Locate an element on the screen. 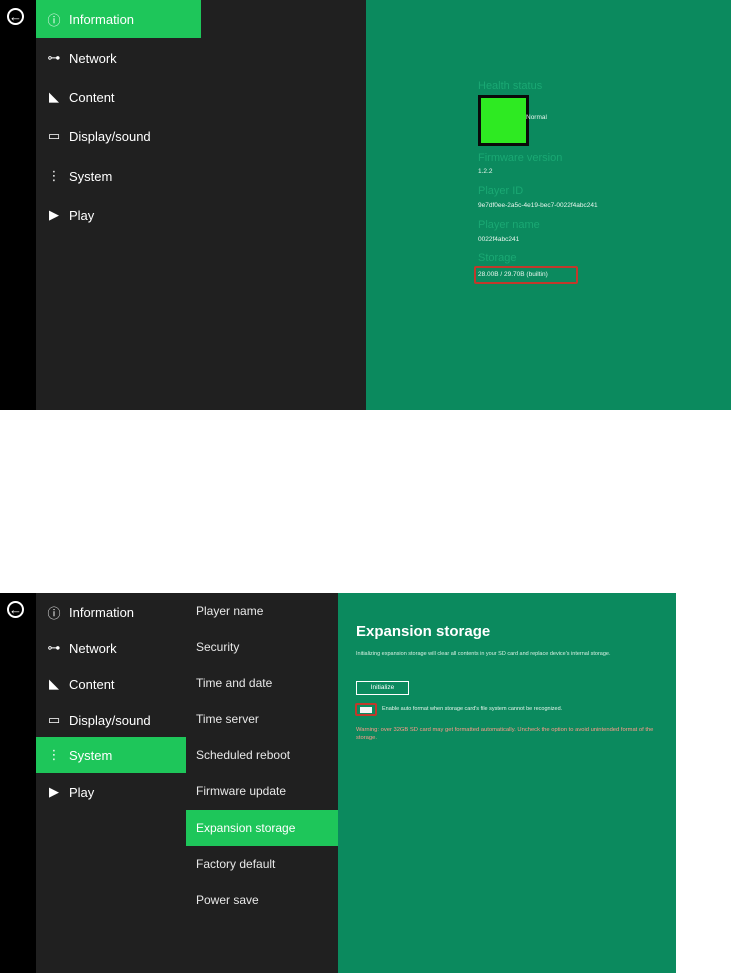 Image resolution: width=731 pixels, height=973 pixels. submenu-item-factory-default: Factory default is located at coordinates (262, 864).